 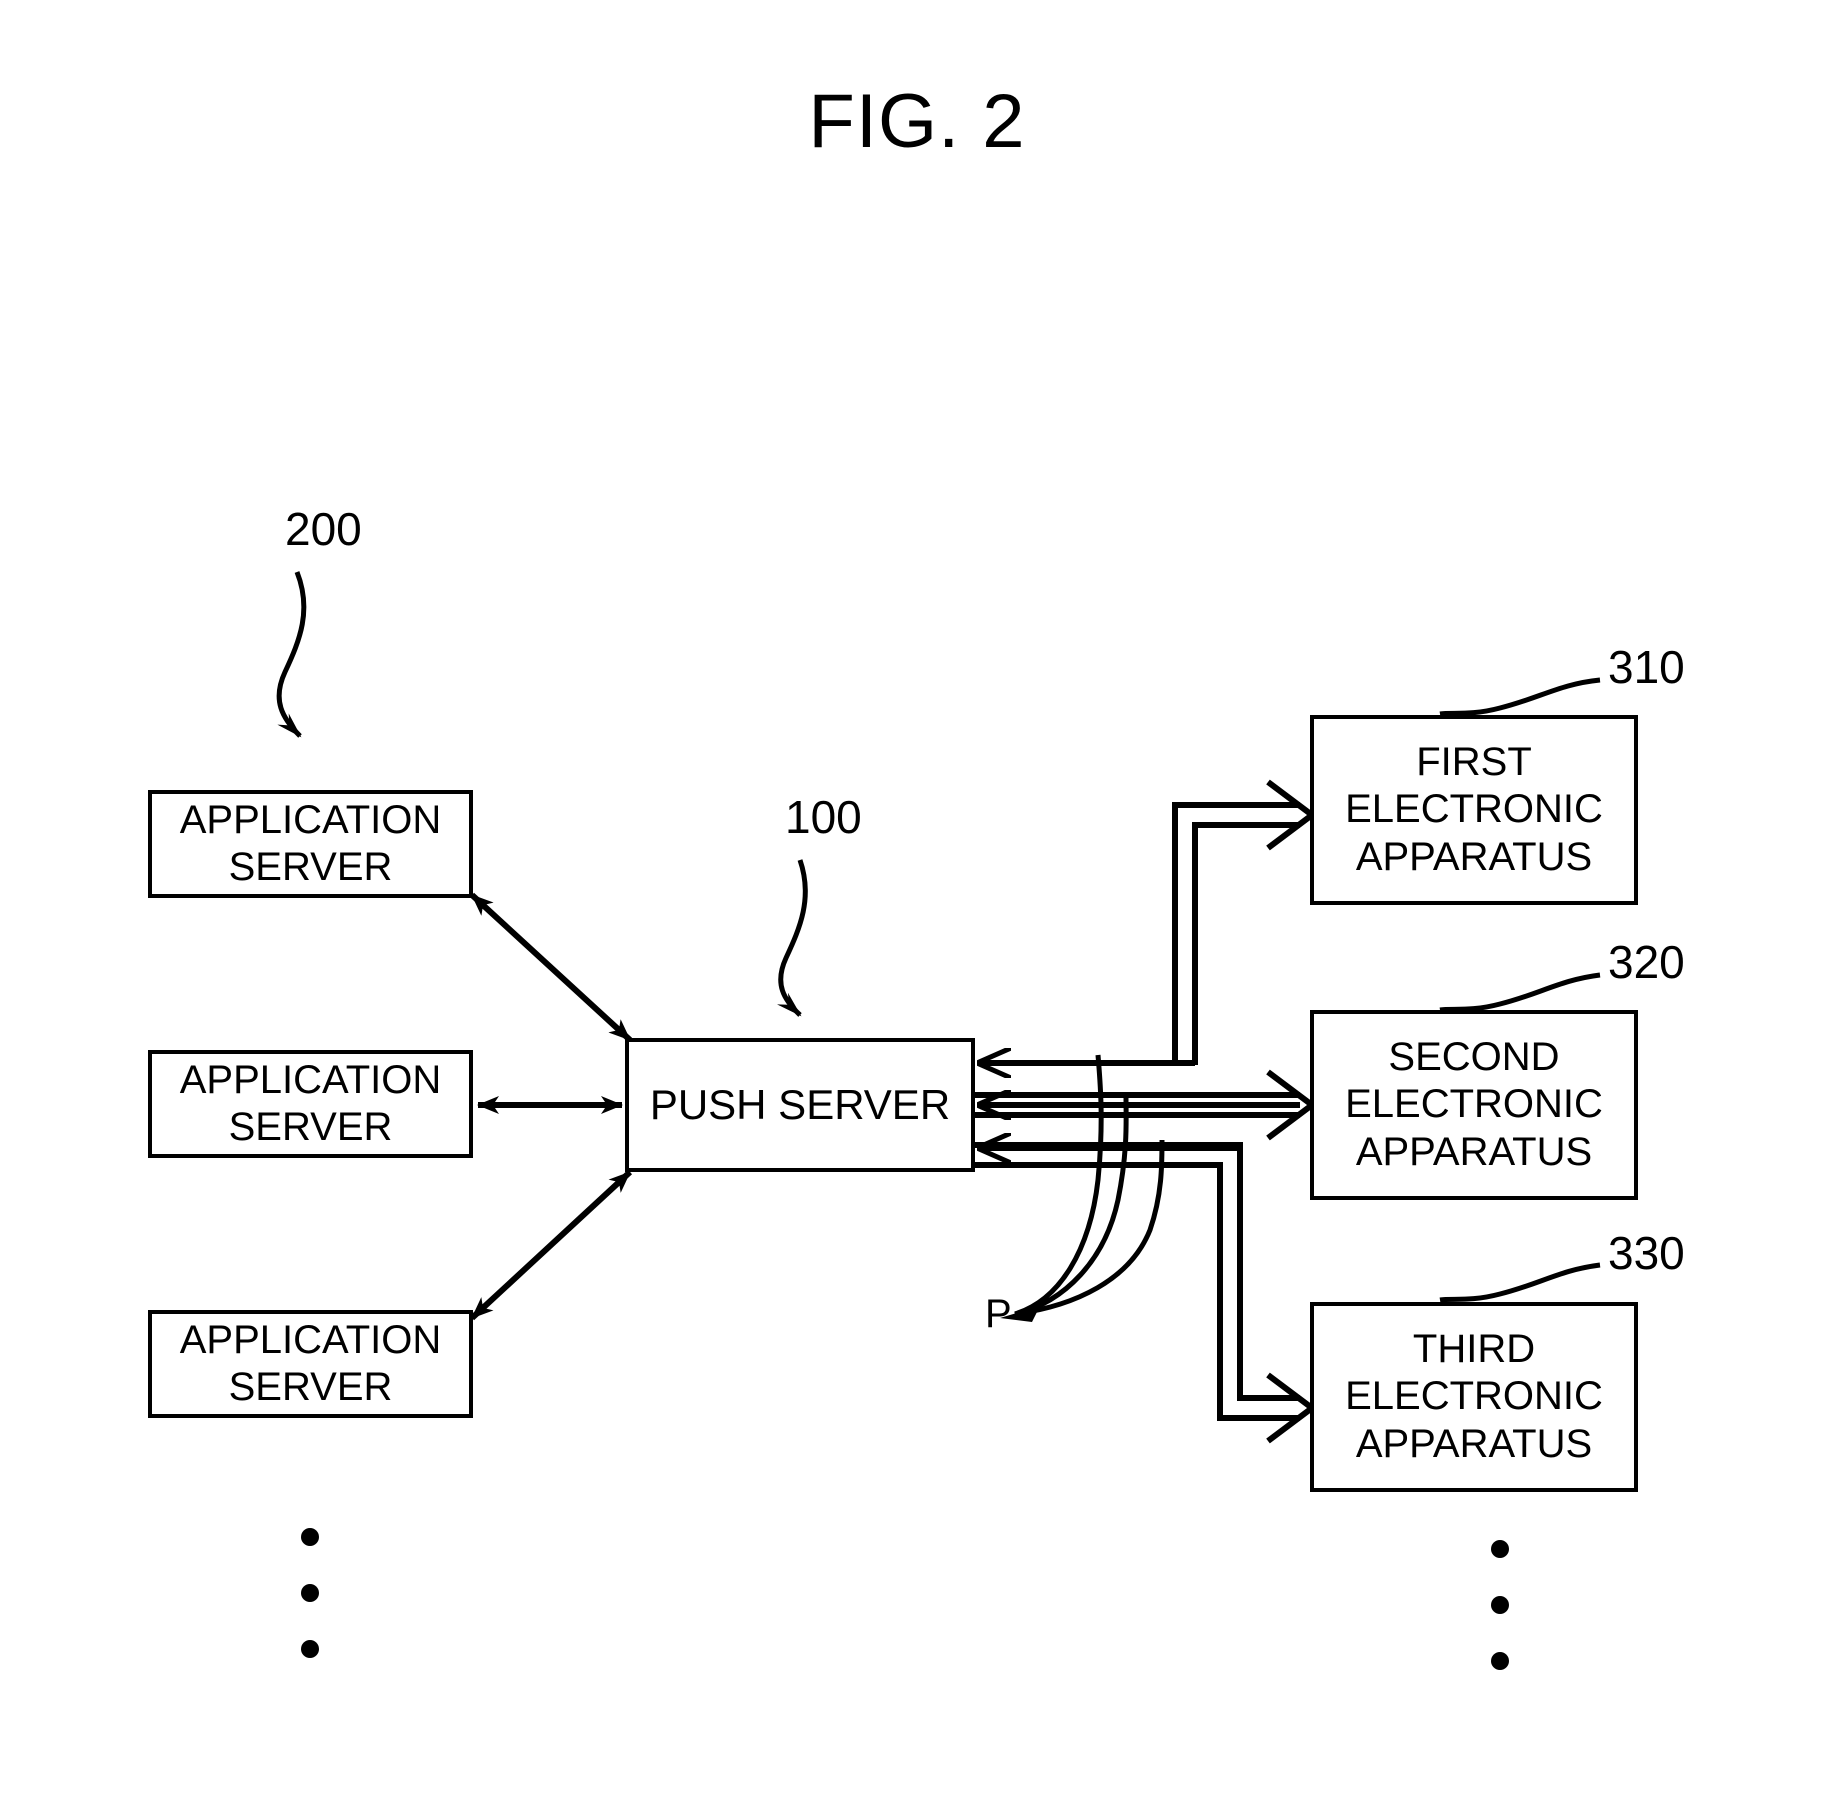 What do you see at coordinates (1474, 762) in the screenshot?
I see `first-apparatus-line1: FIRST` at bounding box center [1474, 762].